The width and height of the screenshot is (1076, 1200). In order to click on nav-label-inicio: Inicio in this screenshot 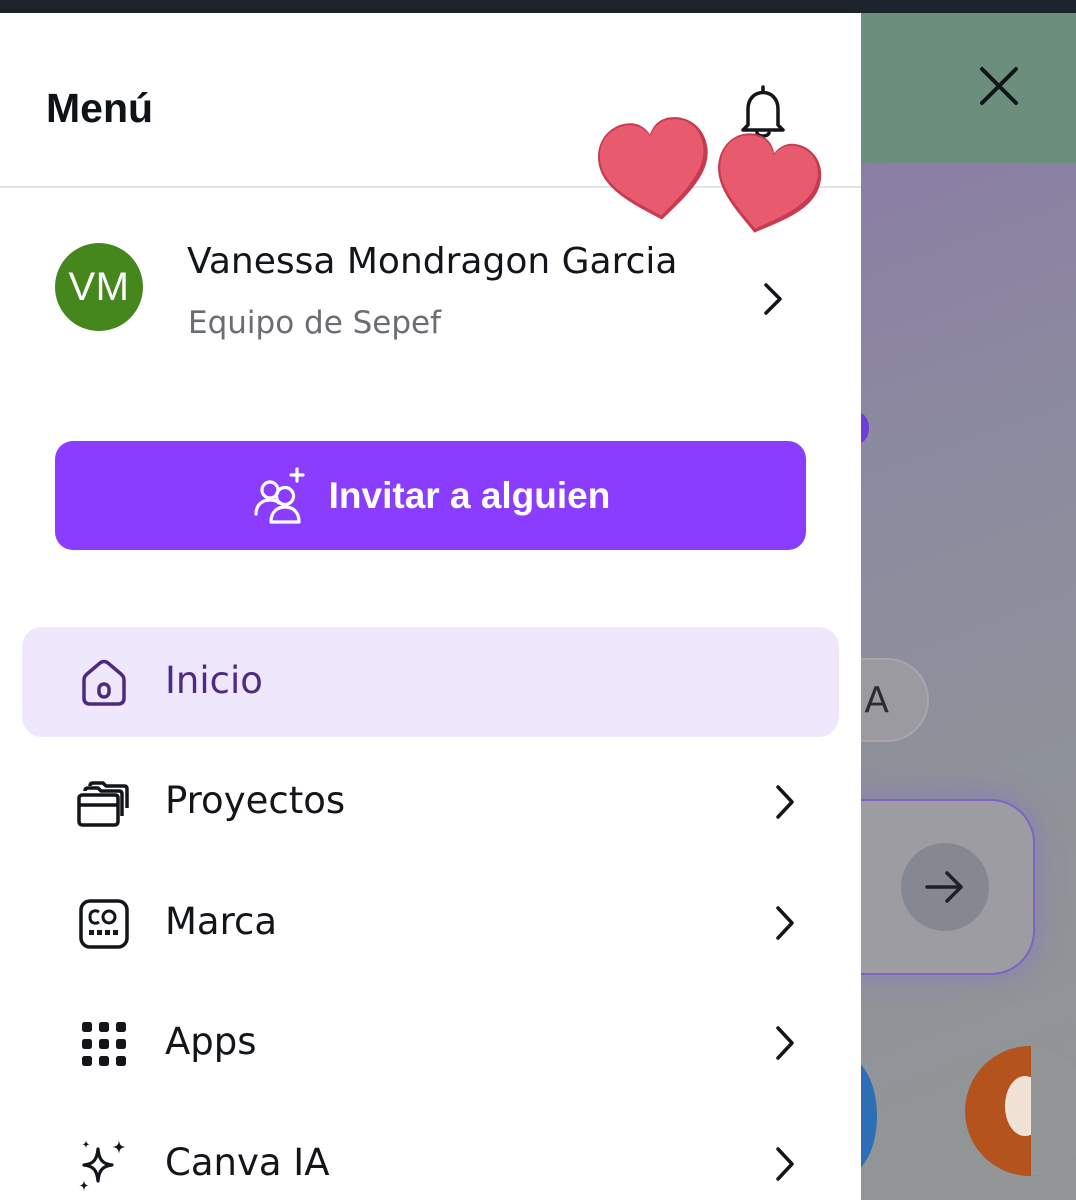, I will do `click(214, 680)`.